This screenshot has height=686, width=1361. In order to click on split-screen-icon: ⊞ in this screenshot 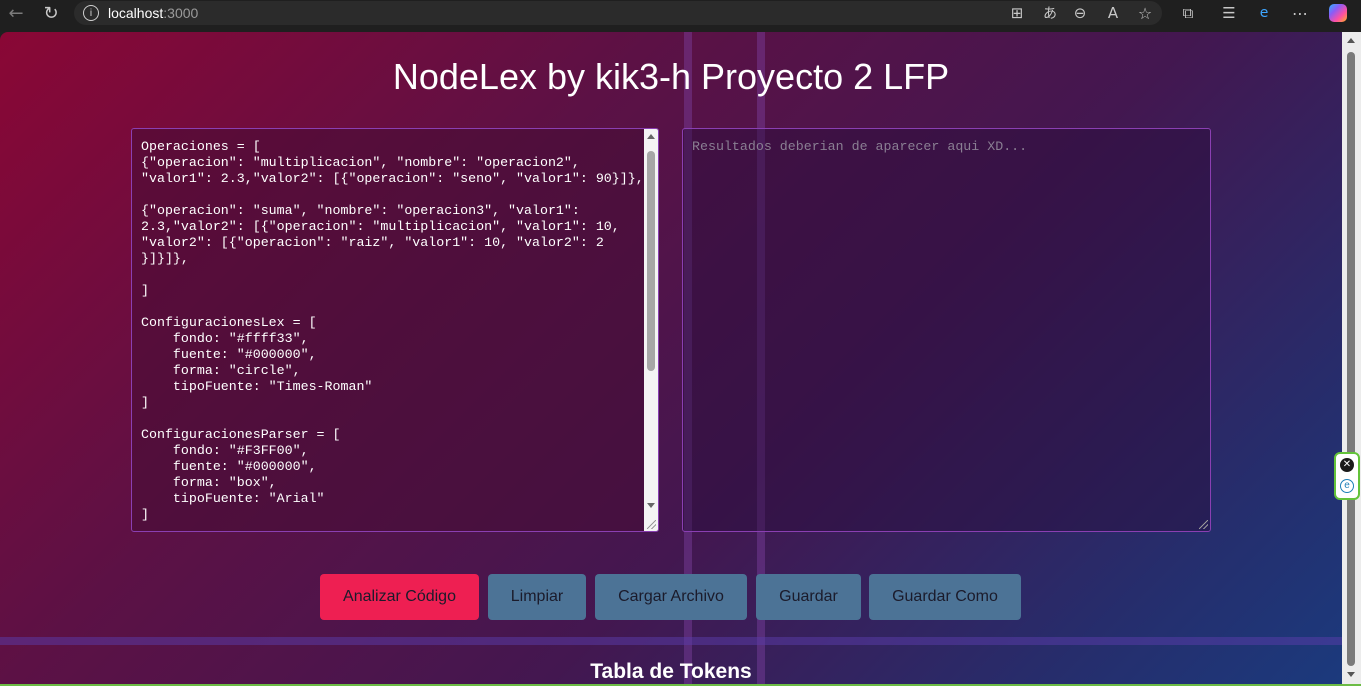, I will do `click(1017, 13)`.